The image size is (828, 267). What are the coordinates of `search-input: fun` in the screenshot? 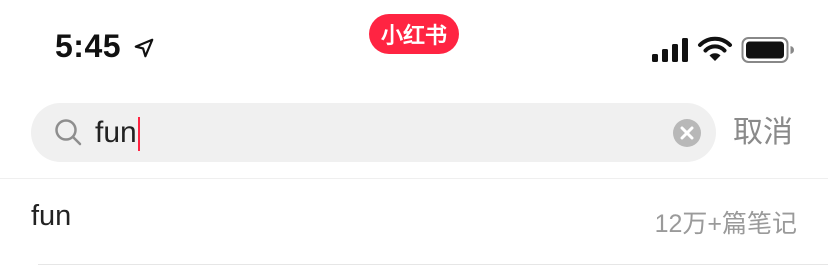 It's located at (375, 132).